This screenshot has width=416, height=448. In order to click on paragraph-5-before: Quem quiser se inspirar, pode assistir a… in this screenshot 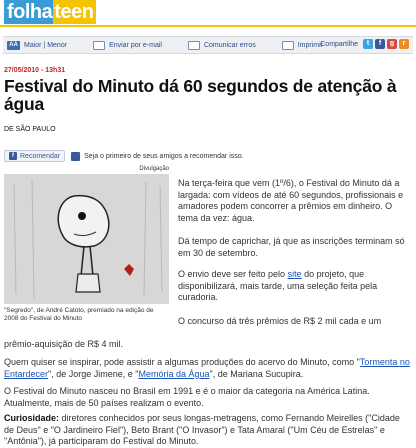, I will do `click(182, 362)`.